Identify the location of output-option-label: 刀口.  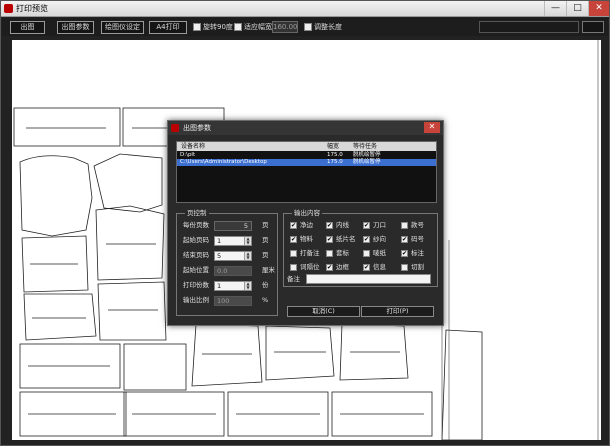
(379, 225).